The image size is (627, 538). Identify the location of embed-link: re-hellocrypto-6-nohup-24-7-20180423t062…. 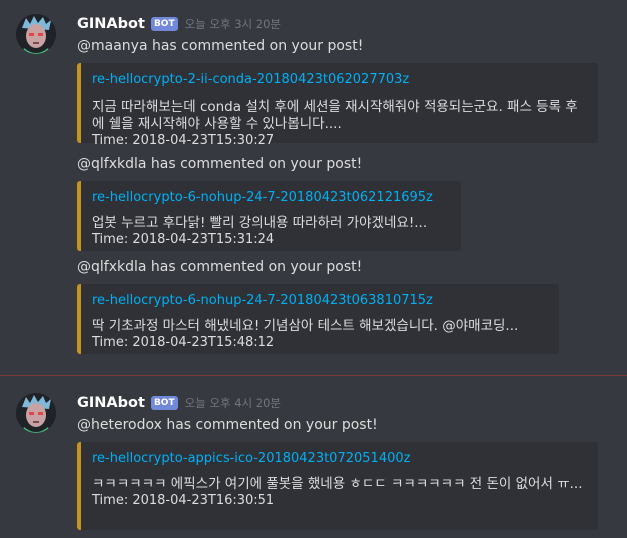
(271, 197).